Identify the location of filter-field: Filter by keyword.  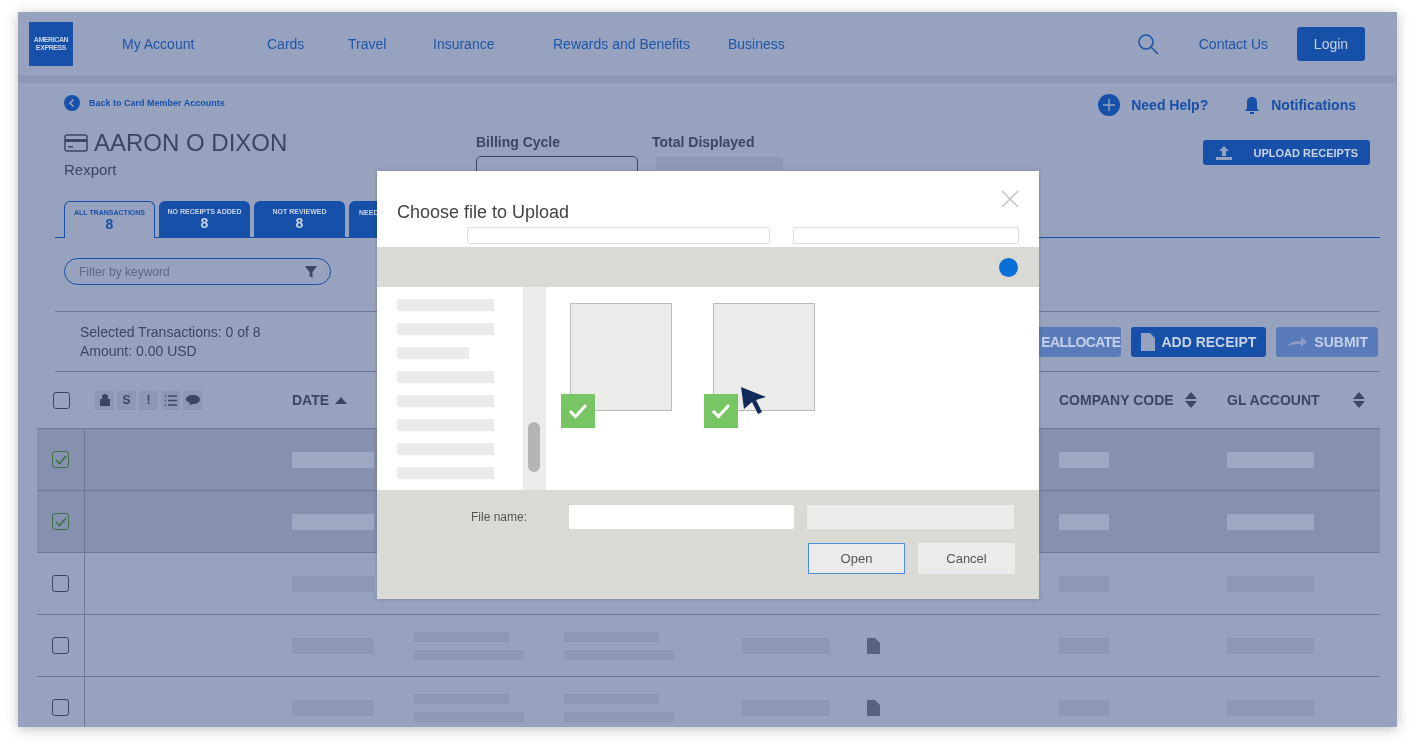
(197, 271).